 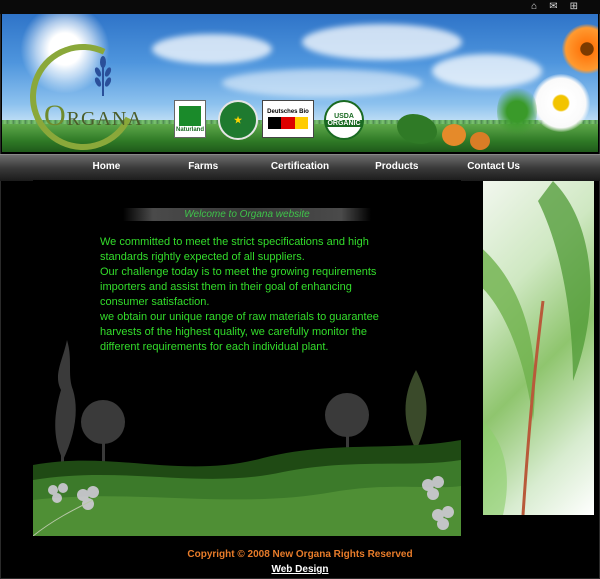 I want to click on leaf-photo-graphic, so click(x=537, y=348).